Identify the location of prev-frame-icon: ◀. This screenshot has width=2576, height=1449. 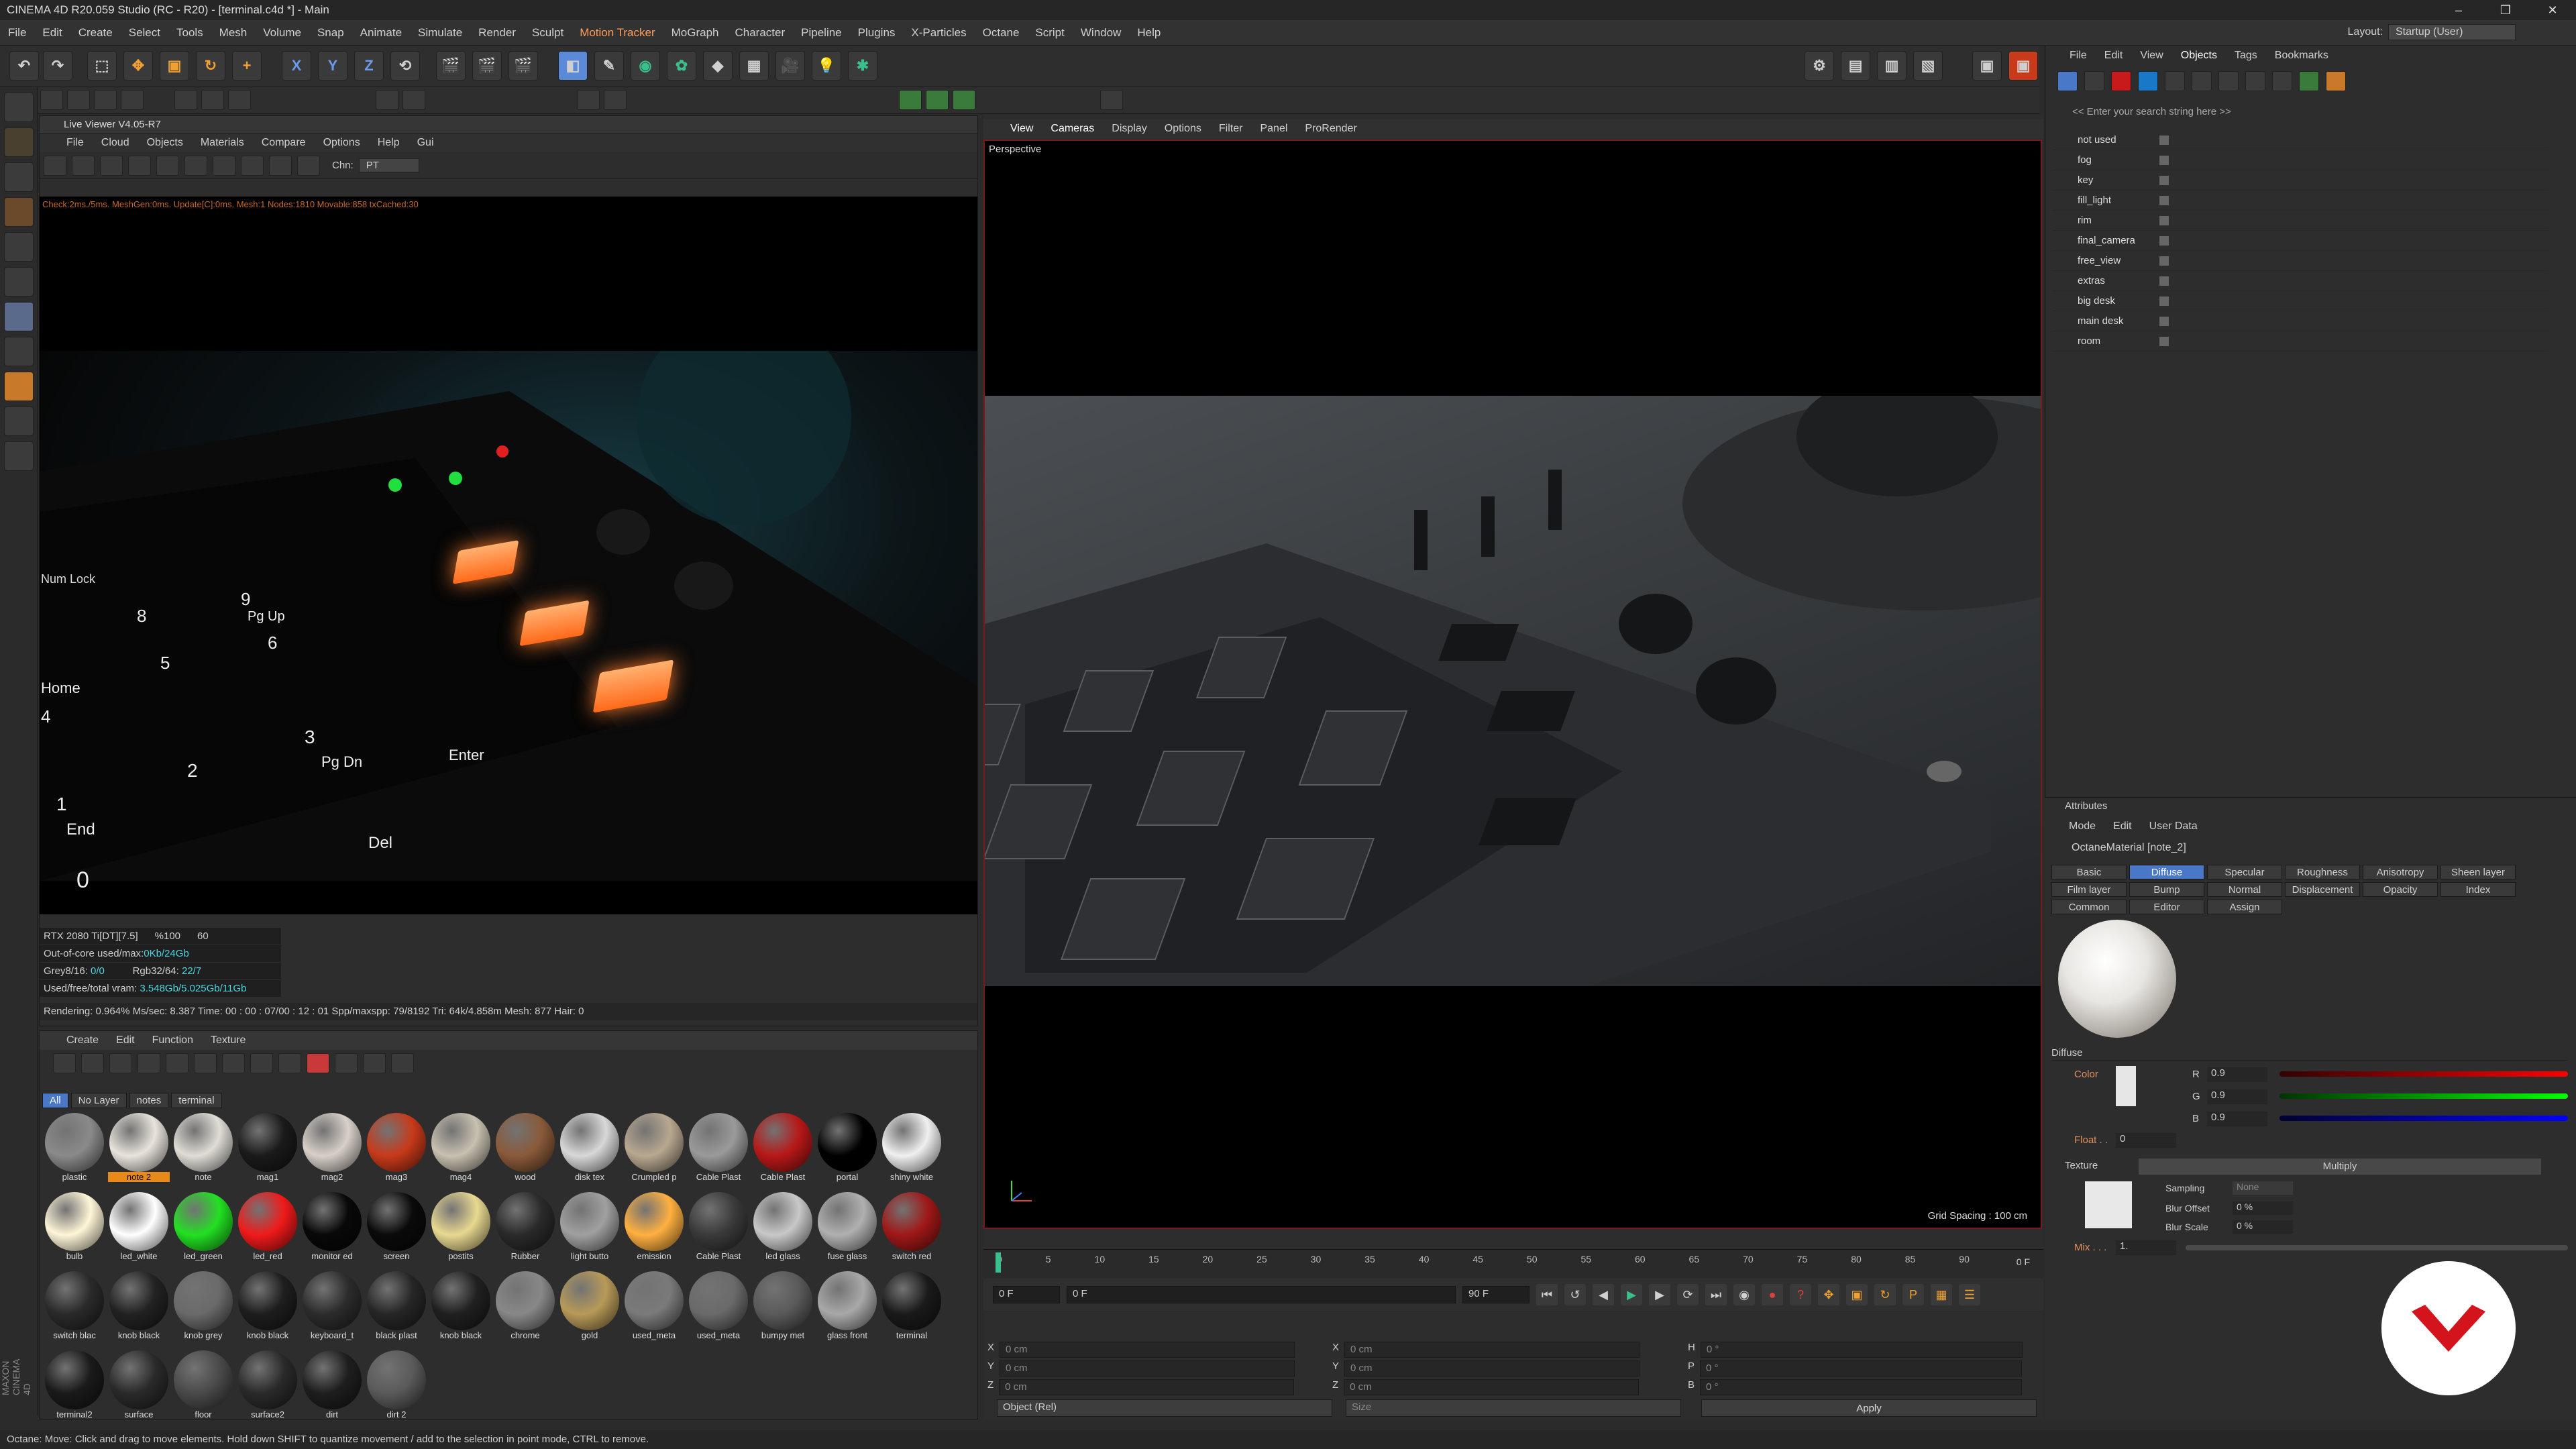
(1603, 1294).